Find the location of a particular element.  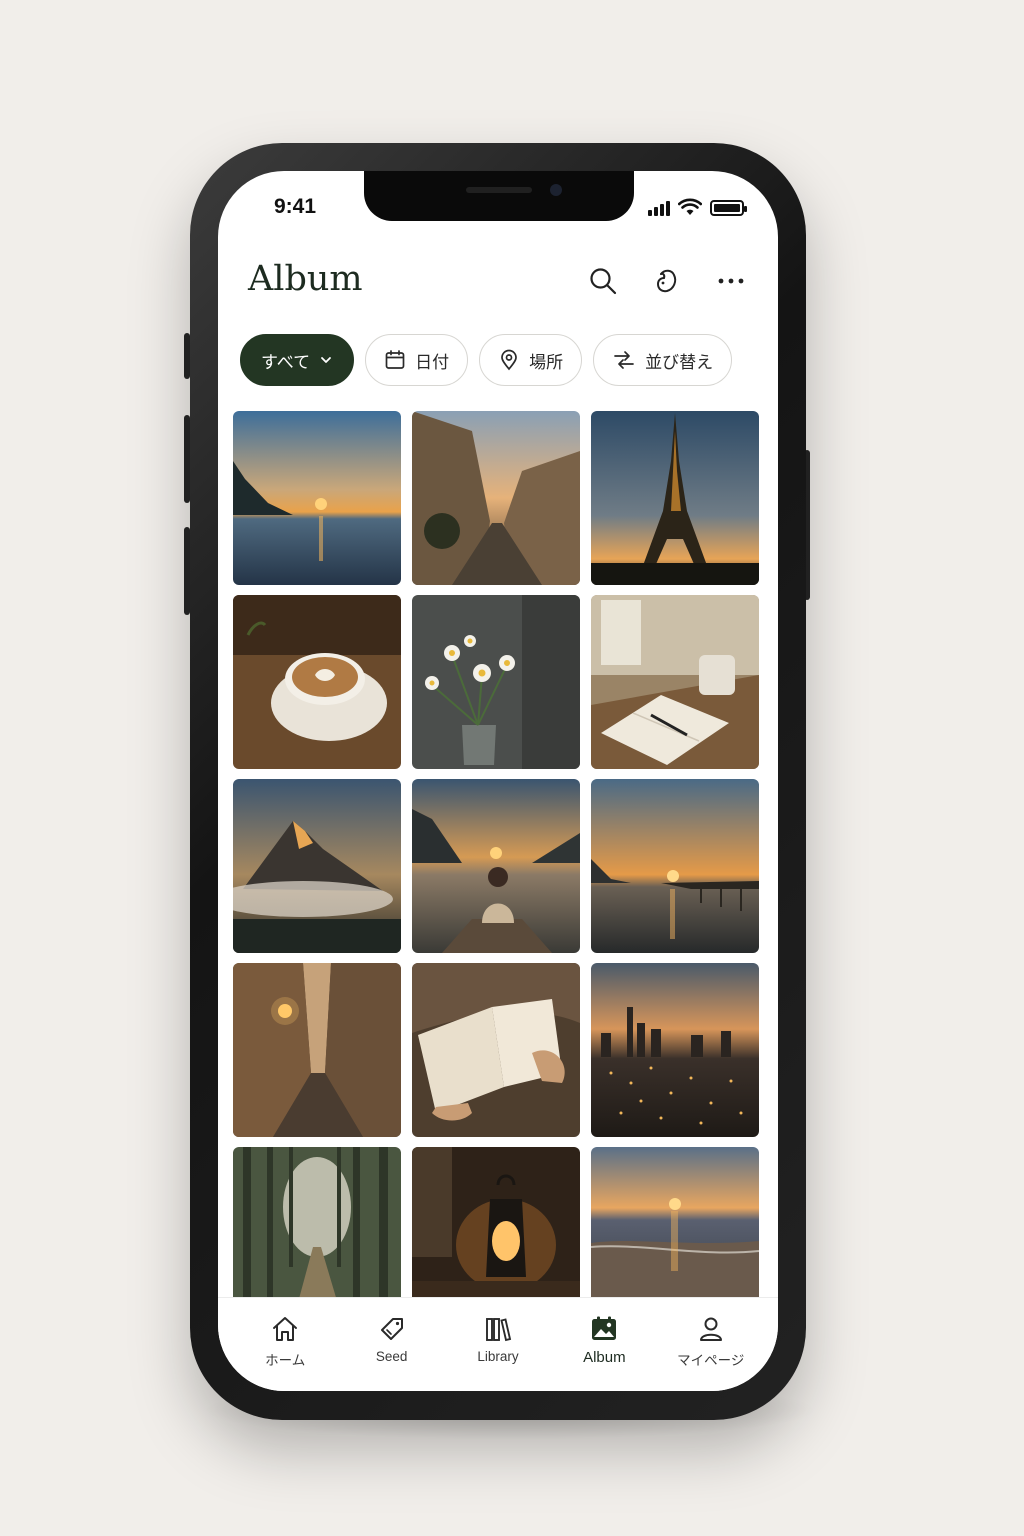

sort-label: 並び替え is located at coordinates (679, 362).